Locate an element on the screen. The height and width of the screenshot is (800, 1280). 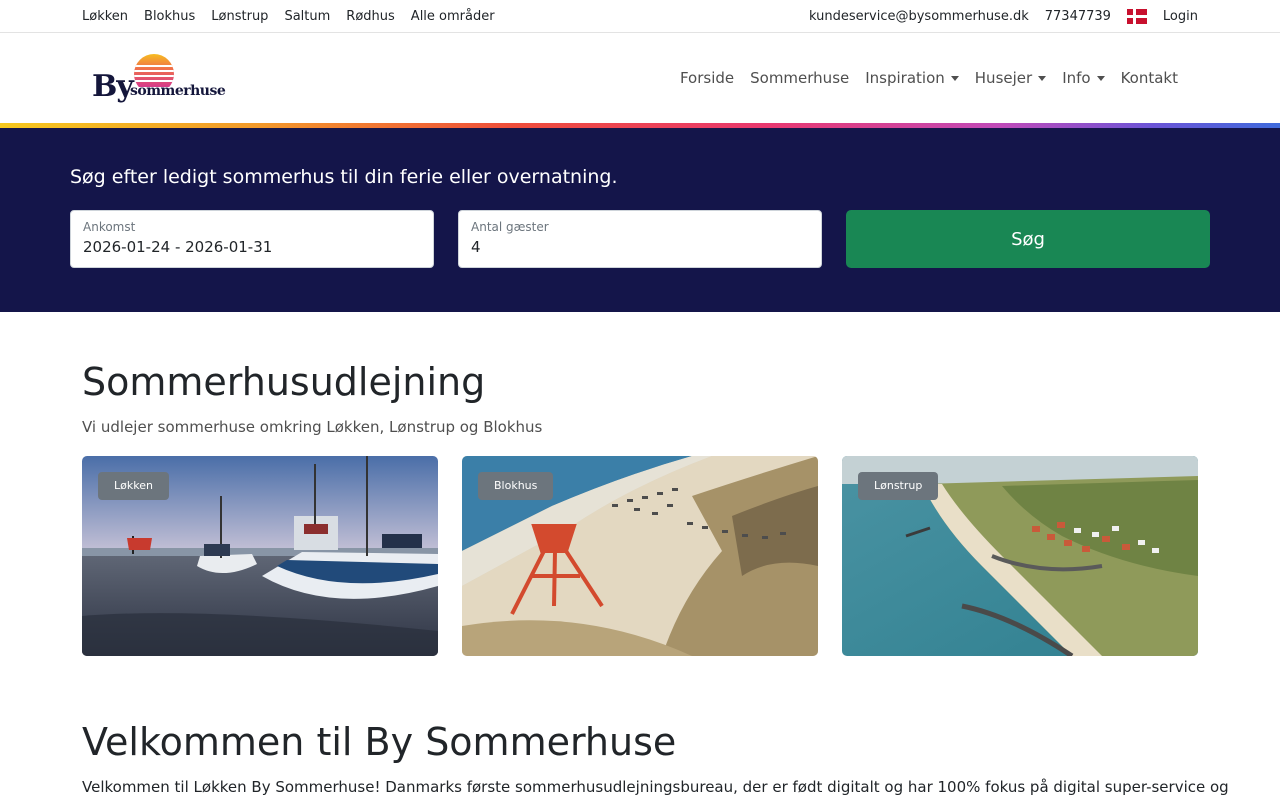
nav-kontakt: Kontakt is located at coordinates (1149, 78).